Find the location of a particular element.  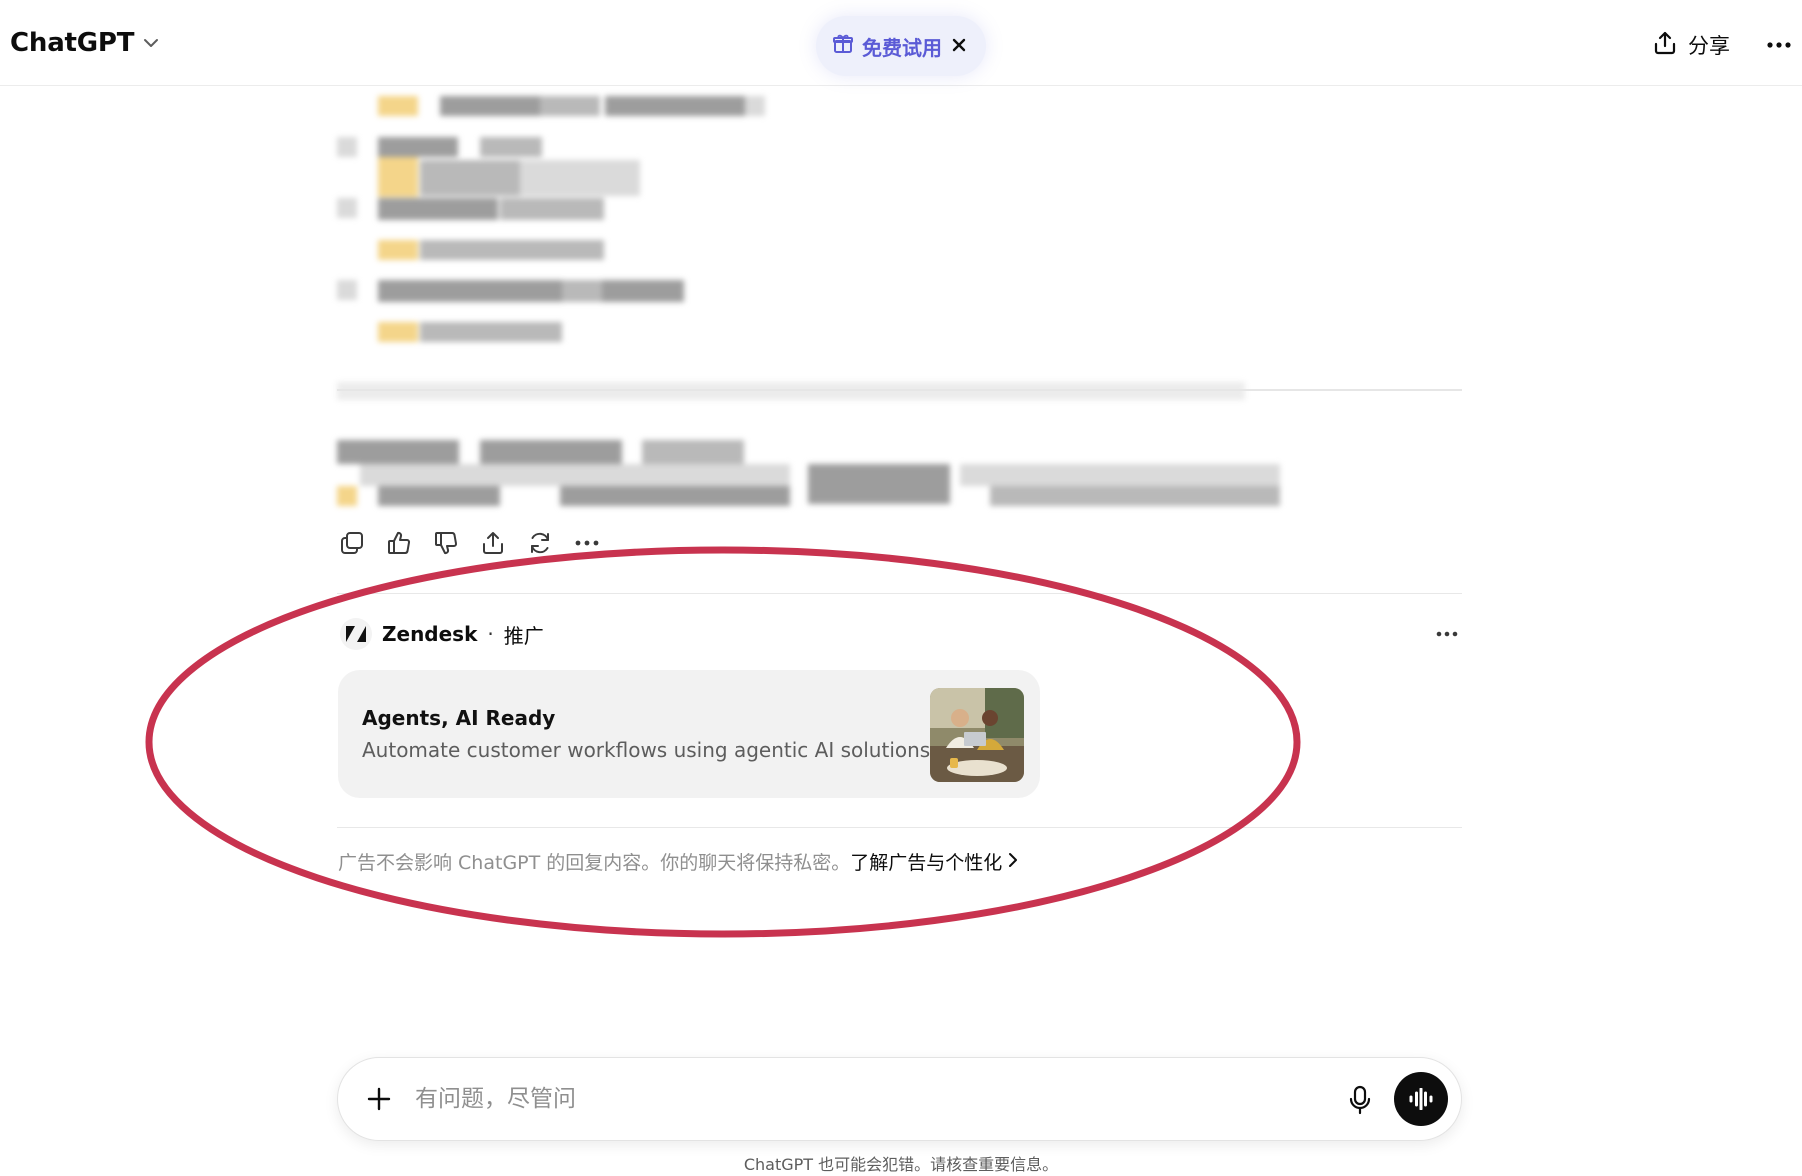

regenerate-icon is located at coordinates (539, 542).